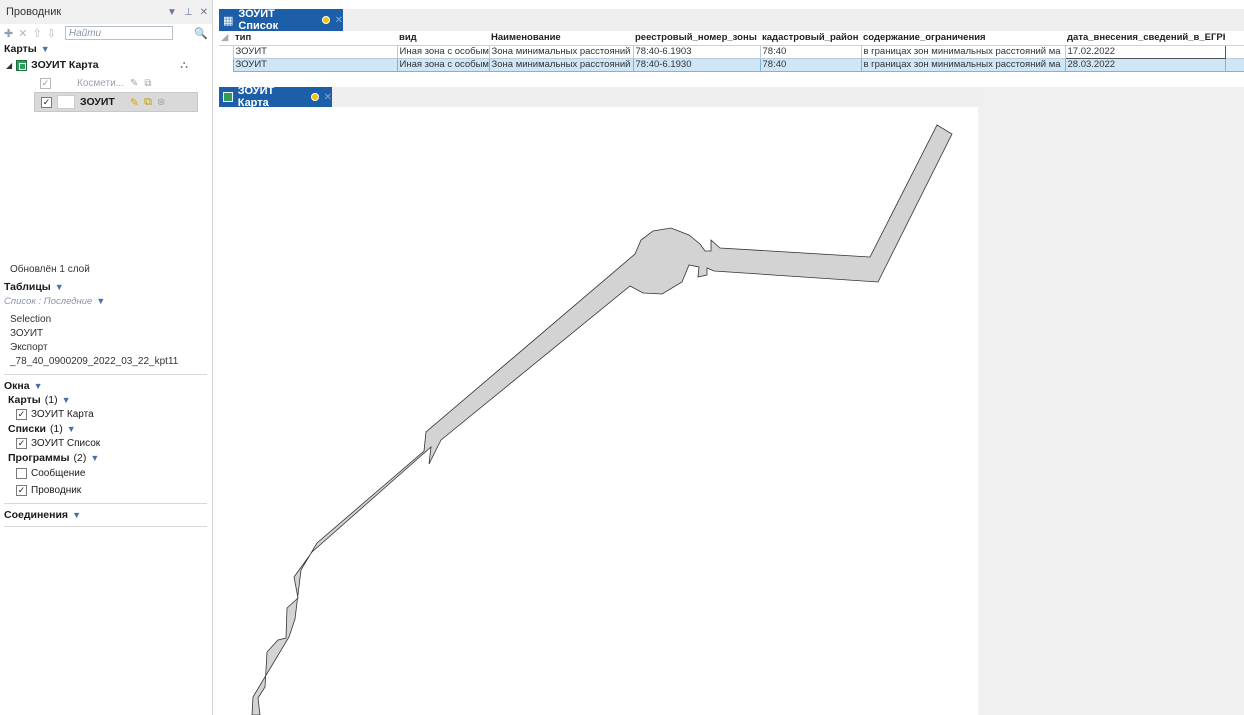 The height and width of the screenshot is (715, 1244). I want to click on layer-control-icon: ⛬, so click(184, 65).